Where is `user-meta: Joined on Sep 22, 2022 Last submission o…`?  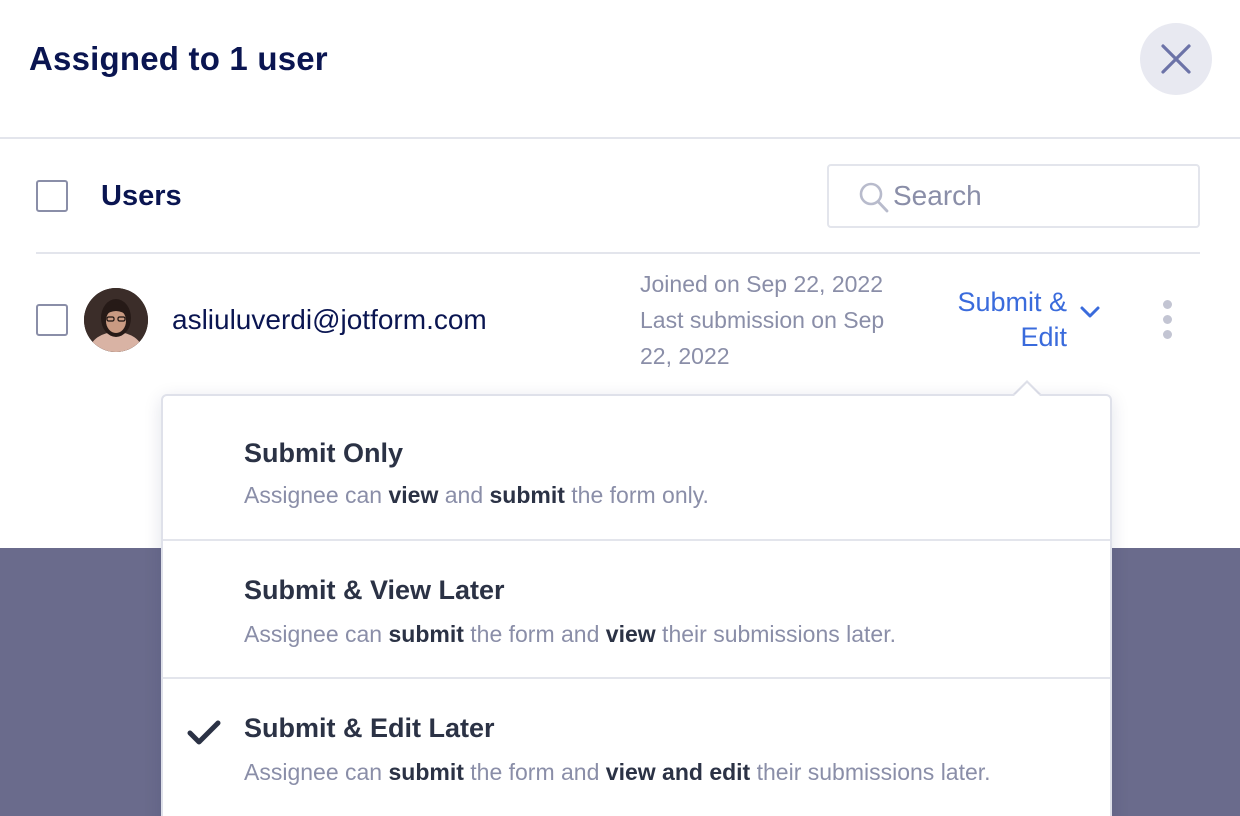
user-meta: Joined on Sep 22, 2022 Last submission o… is located at coordinates (775, 320).